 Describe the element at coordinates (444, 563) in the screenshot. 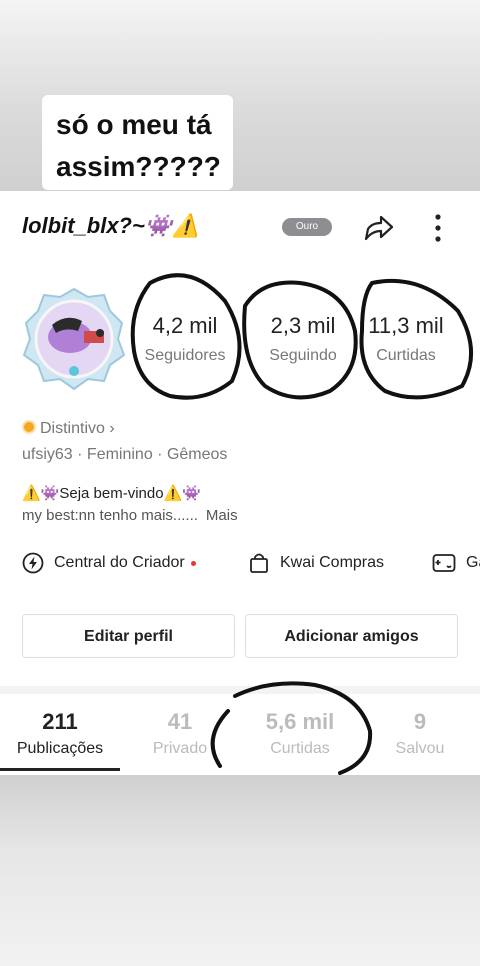

I see `gamepad-icon` at that location.